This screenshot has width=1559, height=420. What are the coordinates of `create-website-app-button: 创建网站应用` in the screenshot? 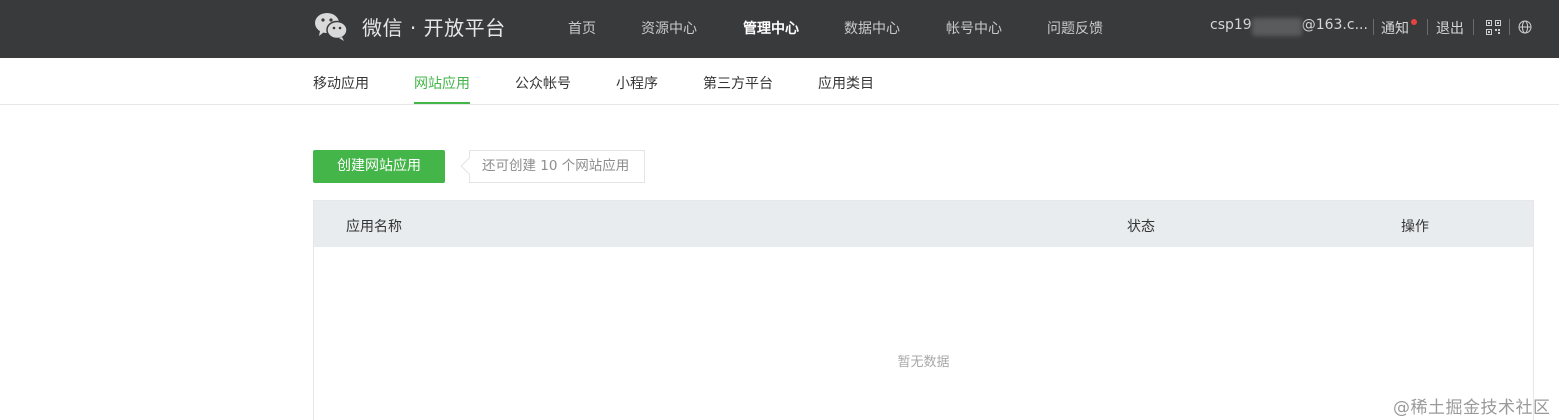 It's located at (379, 166).